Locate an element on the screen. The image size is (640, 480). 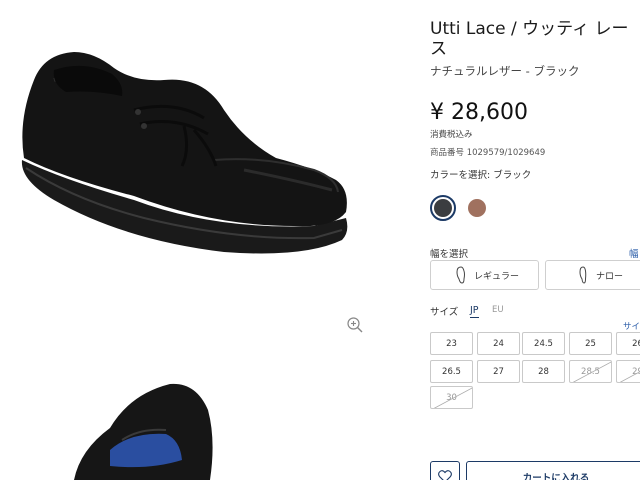
size-system-jp: JP is located at coordinates (474, 311).